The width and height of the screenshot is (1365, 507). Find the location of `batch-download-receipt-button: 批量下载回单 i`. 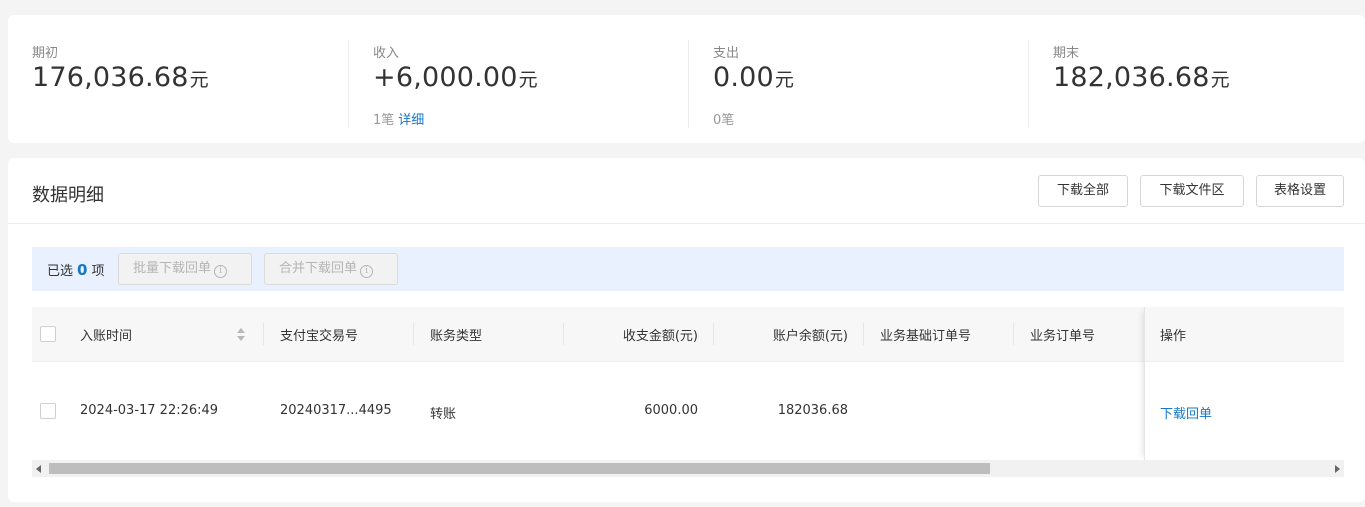

batch-download-receipt-button: 批量下载回单 i is located at coordinates (185, 269).